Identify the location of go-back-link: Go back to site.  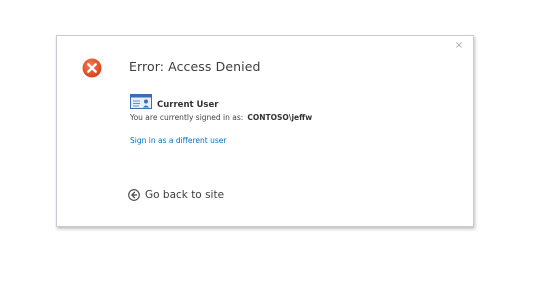
(176, 195).